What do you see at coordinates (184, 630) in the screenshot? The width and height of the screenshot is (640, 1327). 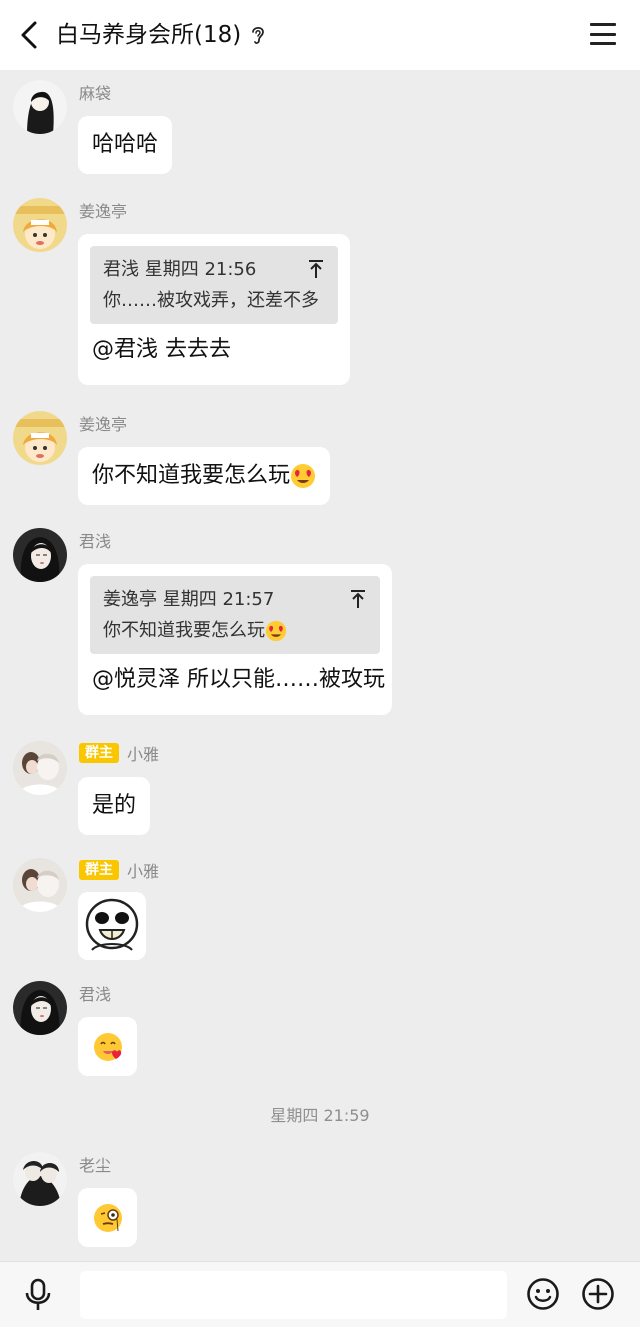 I see `quote-text-content: 你不知道我要怎么玩` at bounding box center [184, 630].